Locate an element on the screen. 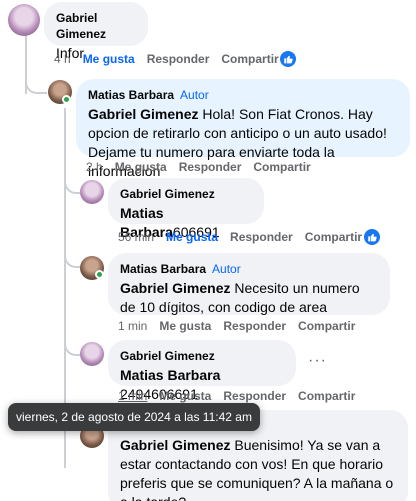 The width and height of the screenshot is (416, 501). comment-bubble: Gabriel Gimenez Infor is located at coordinates (96, 31).